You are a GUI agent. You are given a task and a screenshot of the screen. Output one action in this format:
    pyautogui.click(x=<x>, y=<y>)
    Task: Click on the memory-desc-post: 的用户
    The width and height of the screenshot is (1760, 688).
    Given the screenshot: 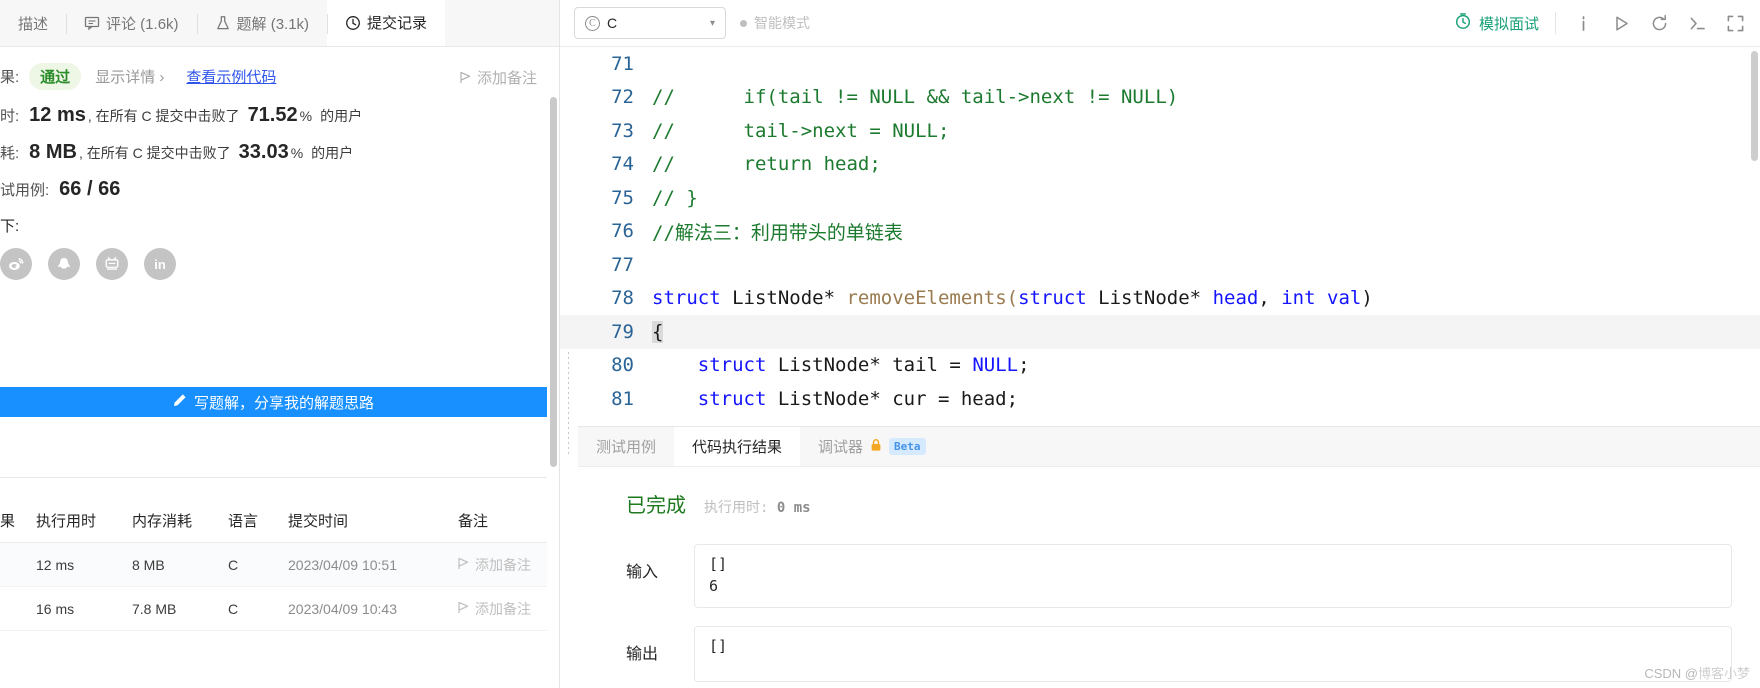 What is the action you would take?
    pyautogui.click(x=332, y=152)
    